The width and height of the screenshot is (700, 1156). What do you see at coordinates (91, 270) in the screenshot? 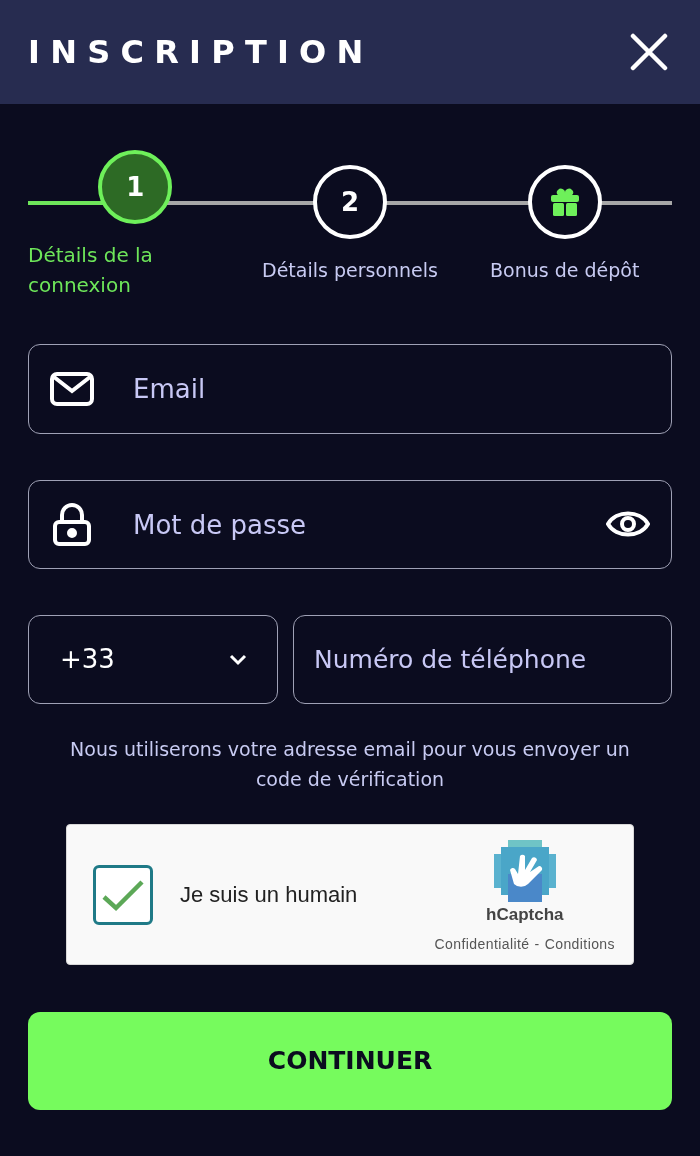
I see `step-label: Détails de la connexion` at bounding box center [91, 270].